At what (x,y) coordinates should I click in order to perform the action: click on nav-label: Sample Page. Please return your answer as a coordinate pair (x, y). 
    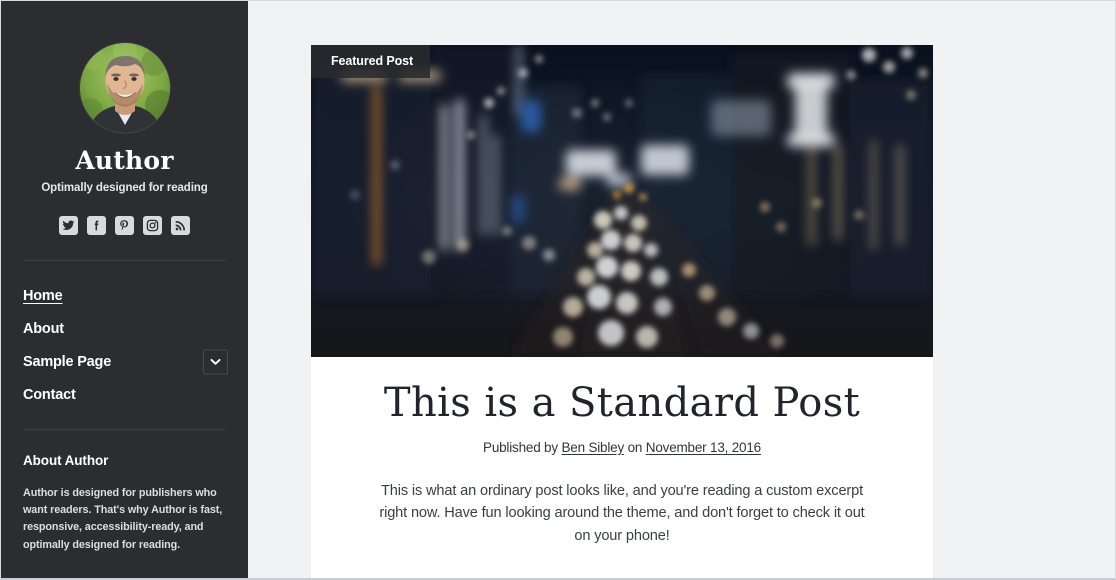
    Looking at the image, I should click on (67, 362).